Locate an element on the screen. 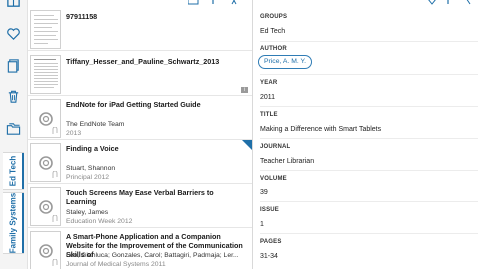 The width and height of the screenshot is (478, 269). field-value-groups: Ed Tech is located at coordinates (272, 31).